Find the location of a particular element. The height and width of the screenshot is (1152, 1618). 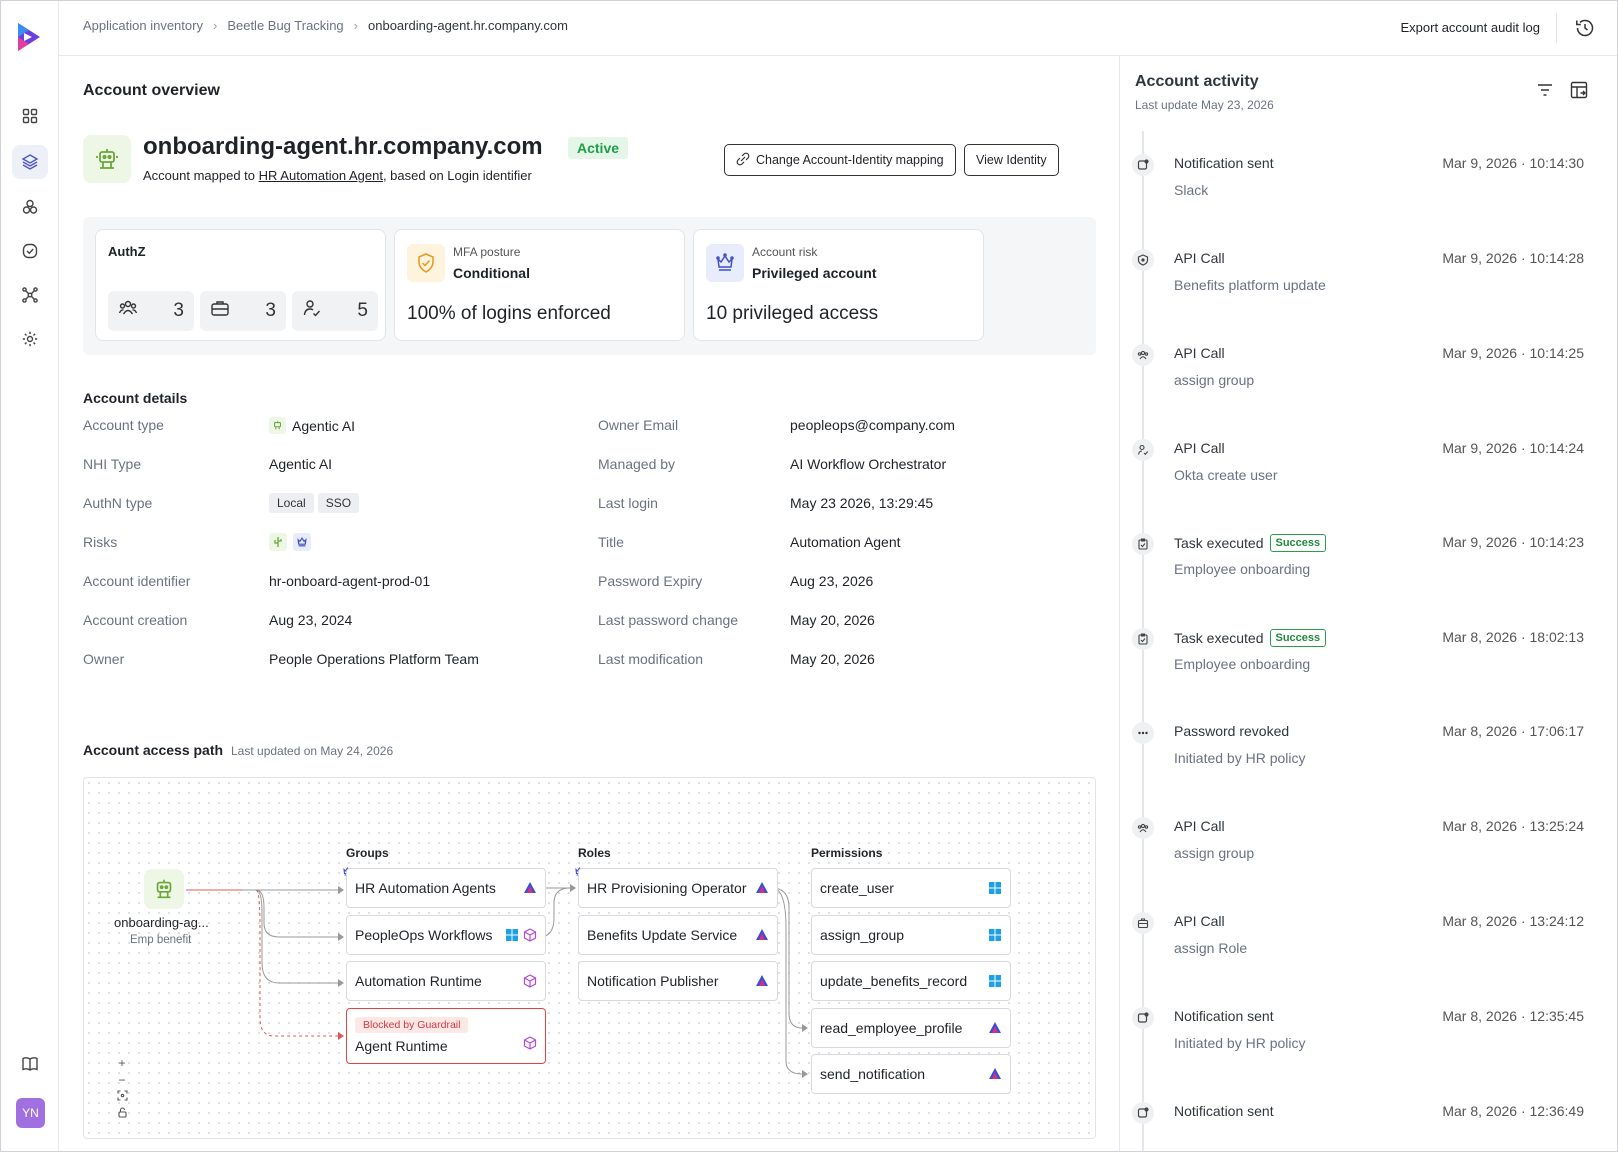

activity-title: Account activity is located at coordinates (1197, 81).